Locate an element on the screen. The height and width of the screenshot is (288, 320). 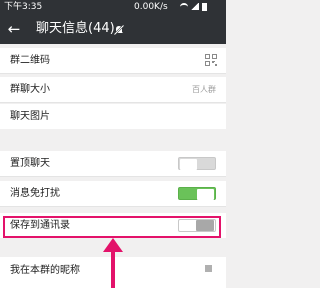
app-bar: ← 聊天信息(44) is located at coordinates (113, 29).